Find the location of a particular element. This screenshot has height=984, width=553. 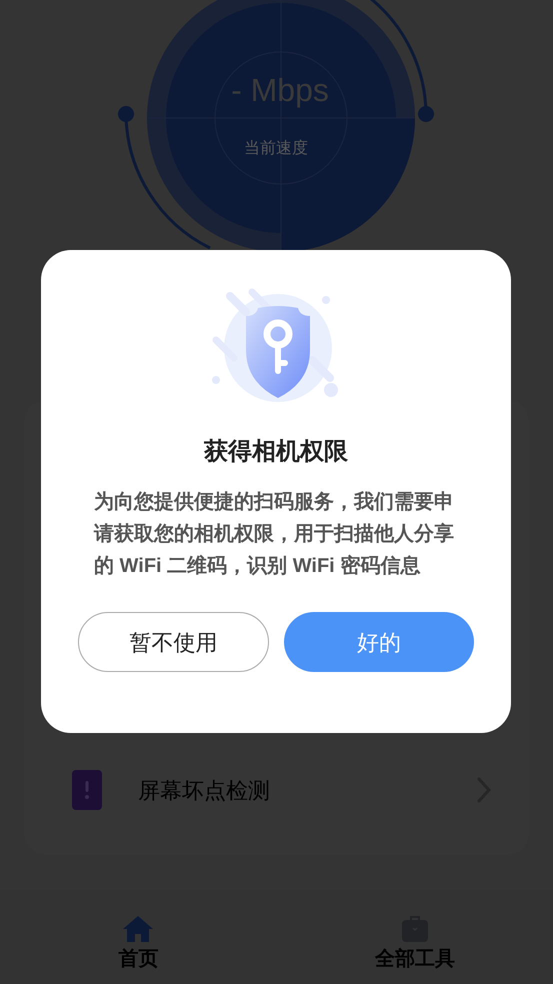

confirm-button: 好的 is located at coordinates (379, 642).